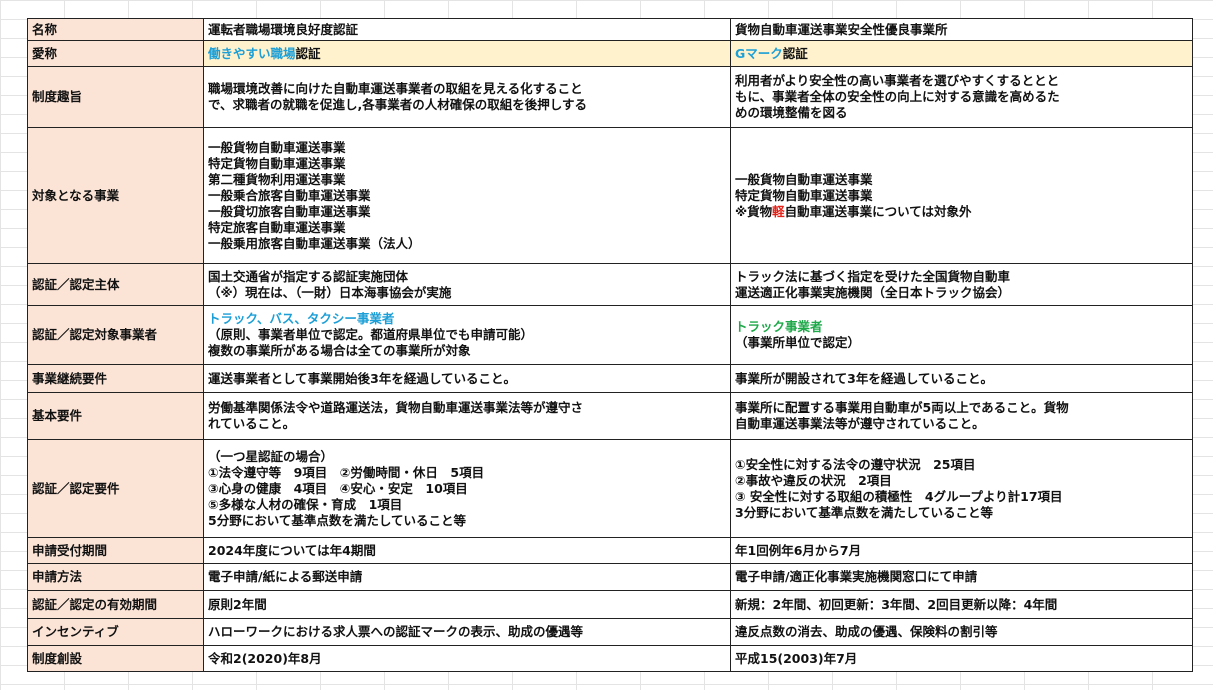 The height and width of the screenshot is (690, 1213). Describe the element at coordinates (878, 211) in the screenshot. I see `note-suffix: 自動車運送事業については対象外` at that location.